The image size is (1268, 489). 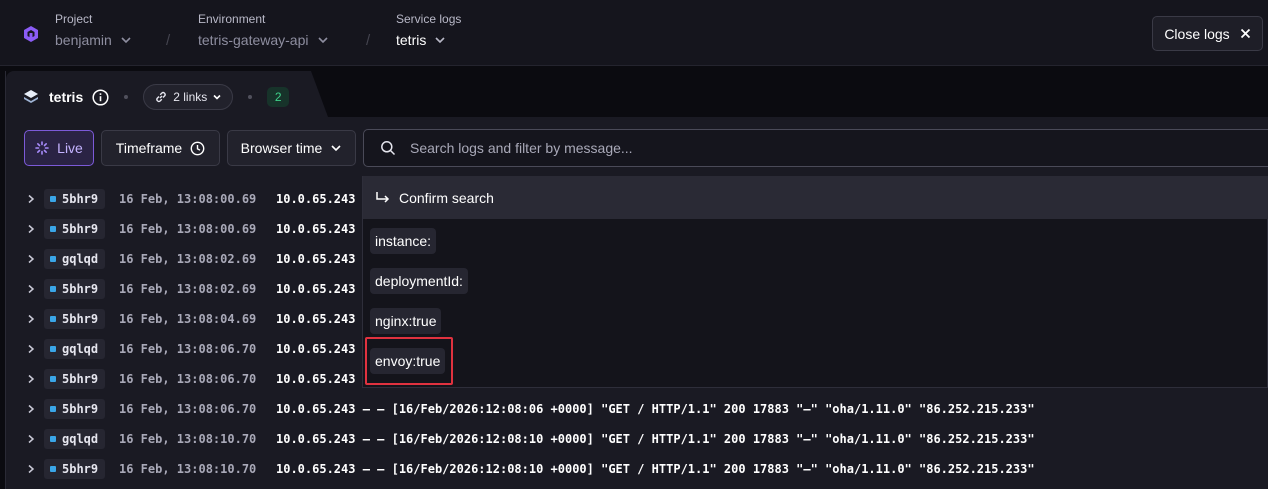 What do you see at coordinates (1245, 33) in the screenshot?
I see `close-icon` at bounding box center [1245, 33].